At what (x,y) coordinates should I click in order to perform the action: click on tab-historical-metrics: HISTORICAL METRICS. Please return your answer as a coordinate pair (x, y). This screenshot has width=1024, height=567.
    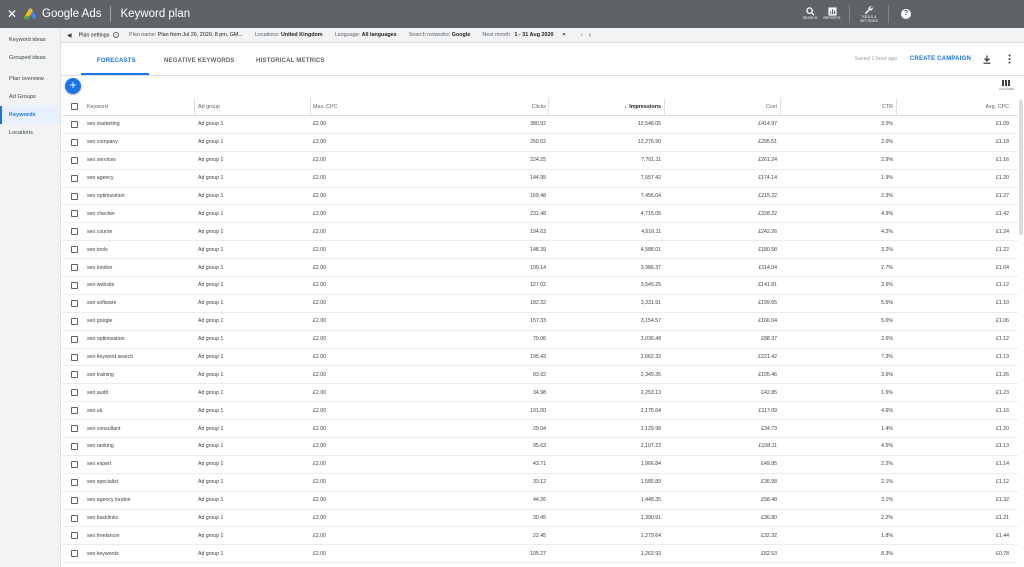
    Looking at the image, I should click on (290, 61).